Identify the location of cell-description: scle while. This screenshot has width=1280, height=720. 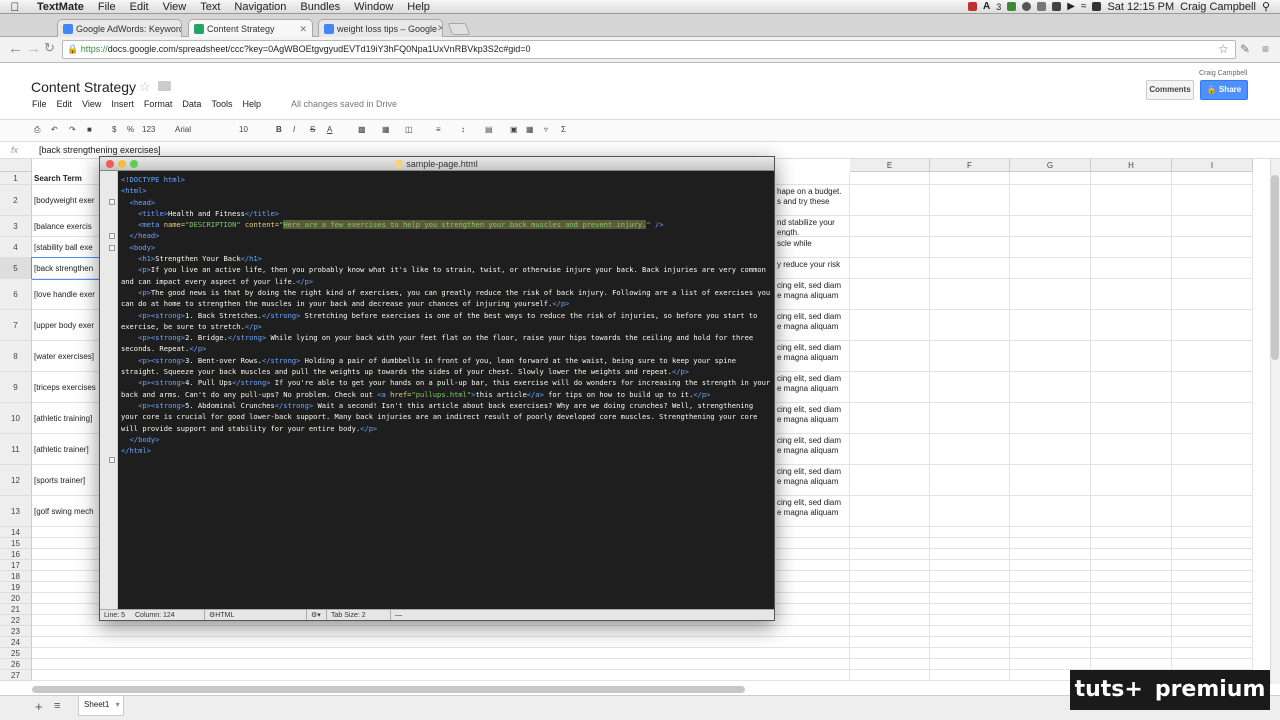
(812, 247).